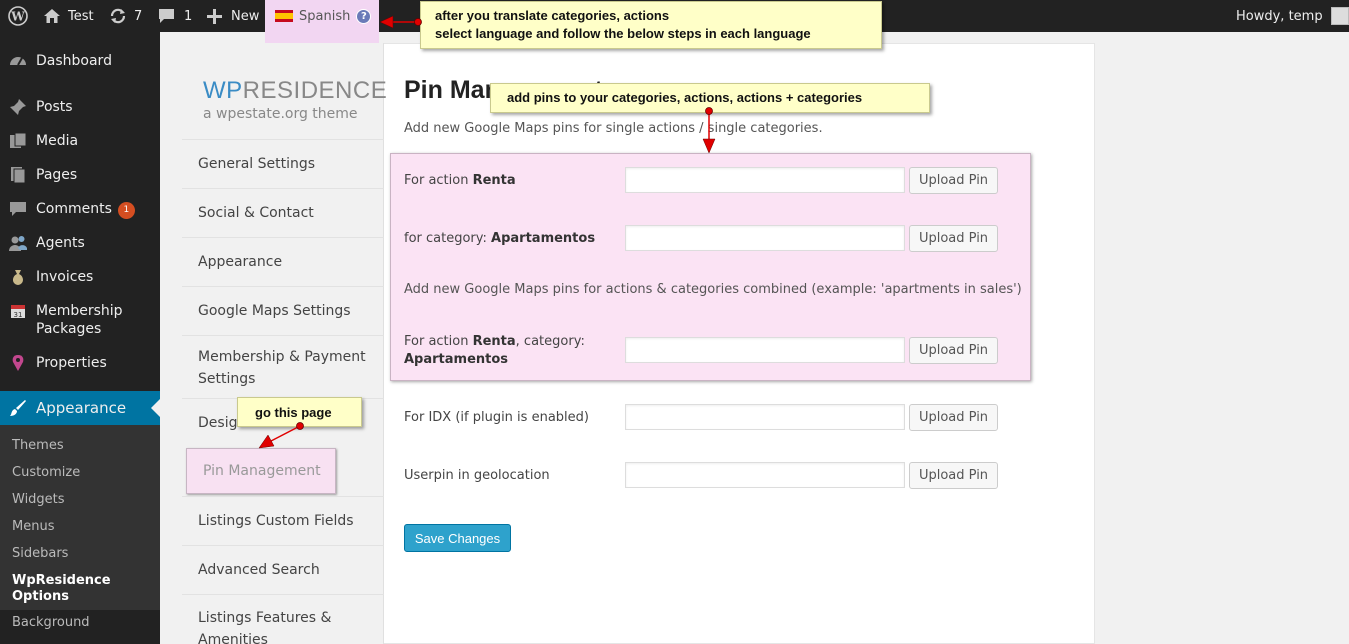 The height and width of the screenshot is (644, 1349). Describe the element at coordinates (283, 619) in the screenshot. I see `tab-listings-features: Listings Features & Amenities` at that location.